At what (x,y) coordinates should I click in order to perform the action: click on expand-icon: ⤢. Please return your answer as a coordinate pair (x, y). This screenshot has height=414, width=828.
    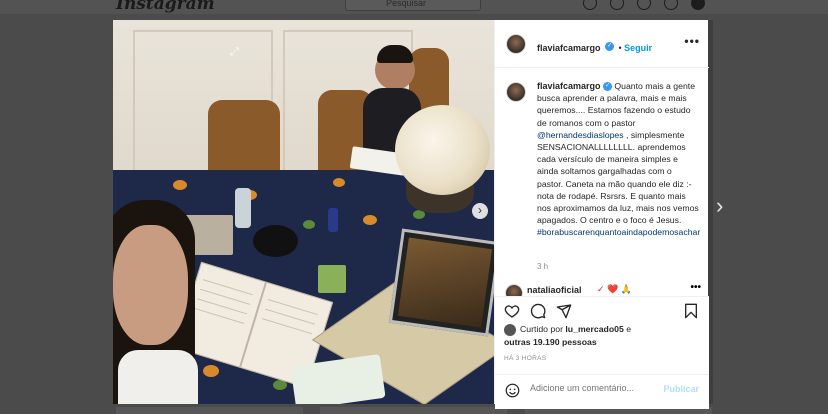
    Looking at the image, I should click on (234, 52).